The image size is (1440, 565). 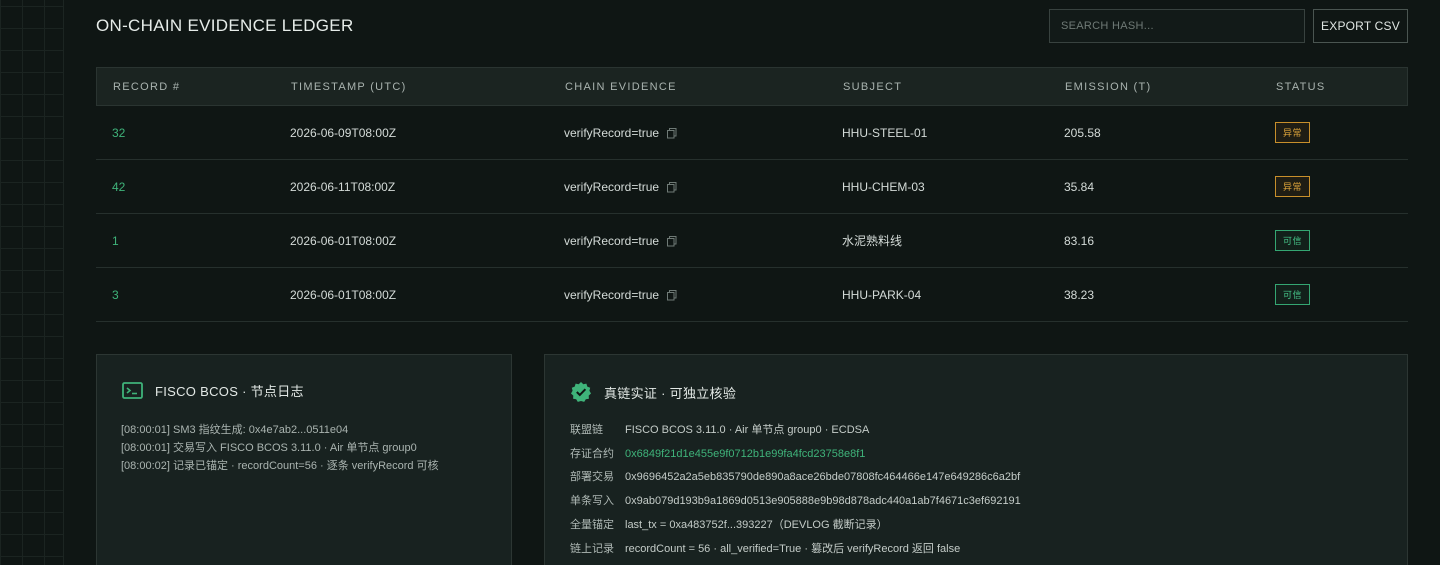 I want to click on page-title: ON-CHAIN EVIDENCE LEDGER, so click(x=225, y=25).